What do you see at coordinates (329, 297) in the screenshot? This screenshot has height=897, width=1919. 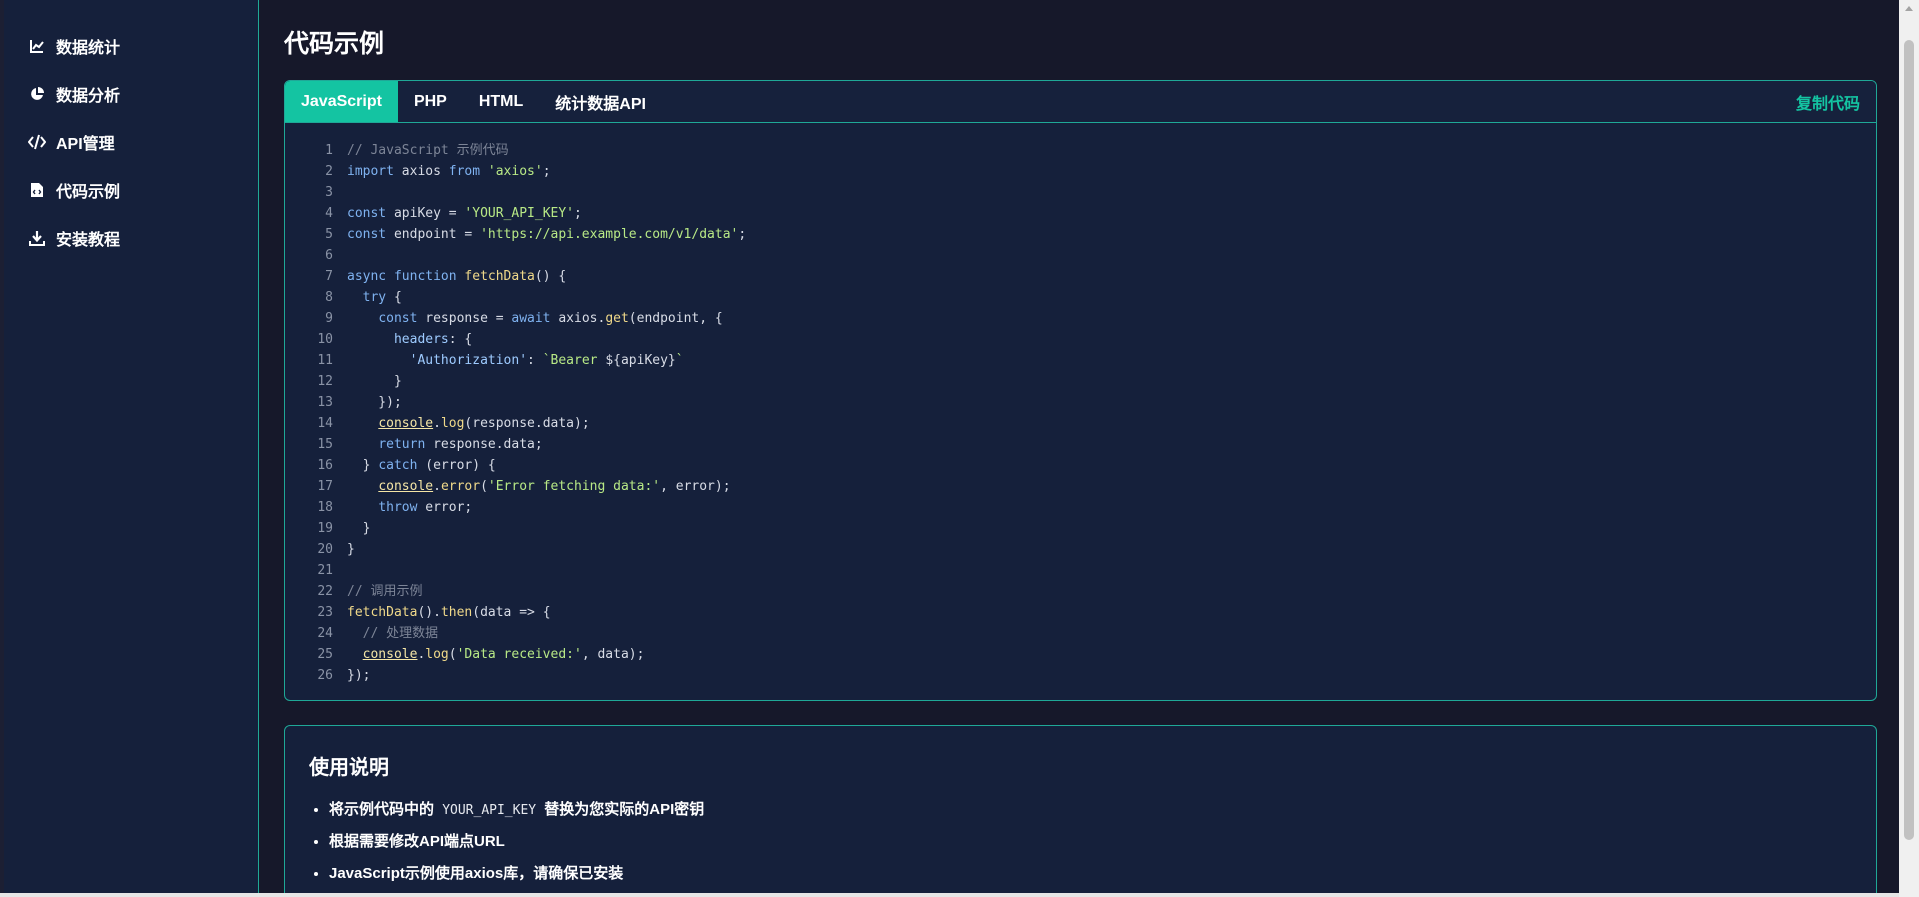 I see `line-number: 8` at bounding box center [329, 297].